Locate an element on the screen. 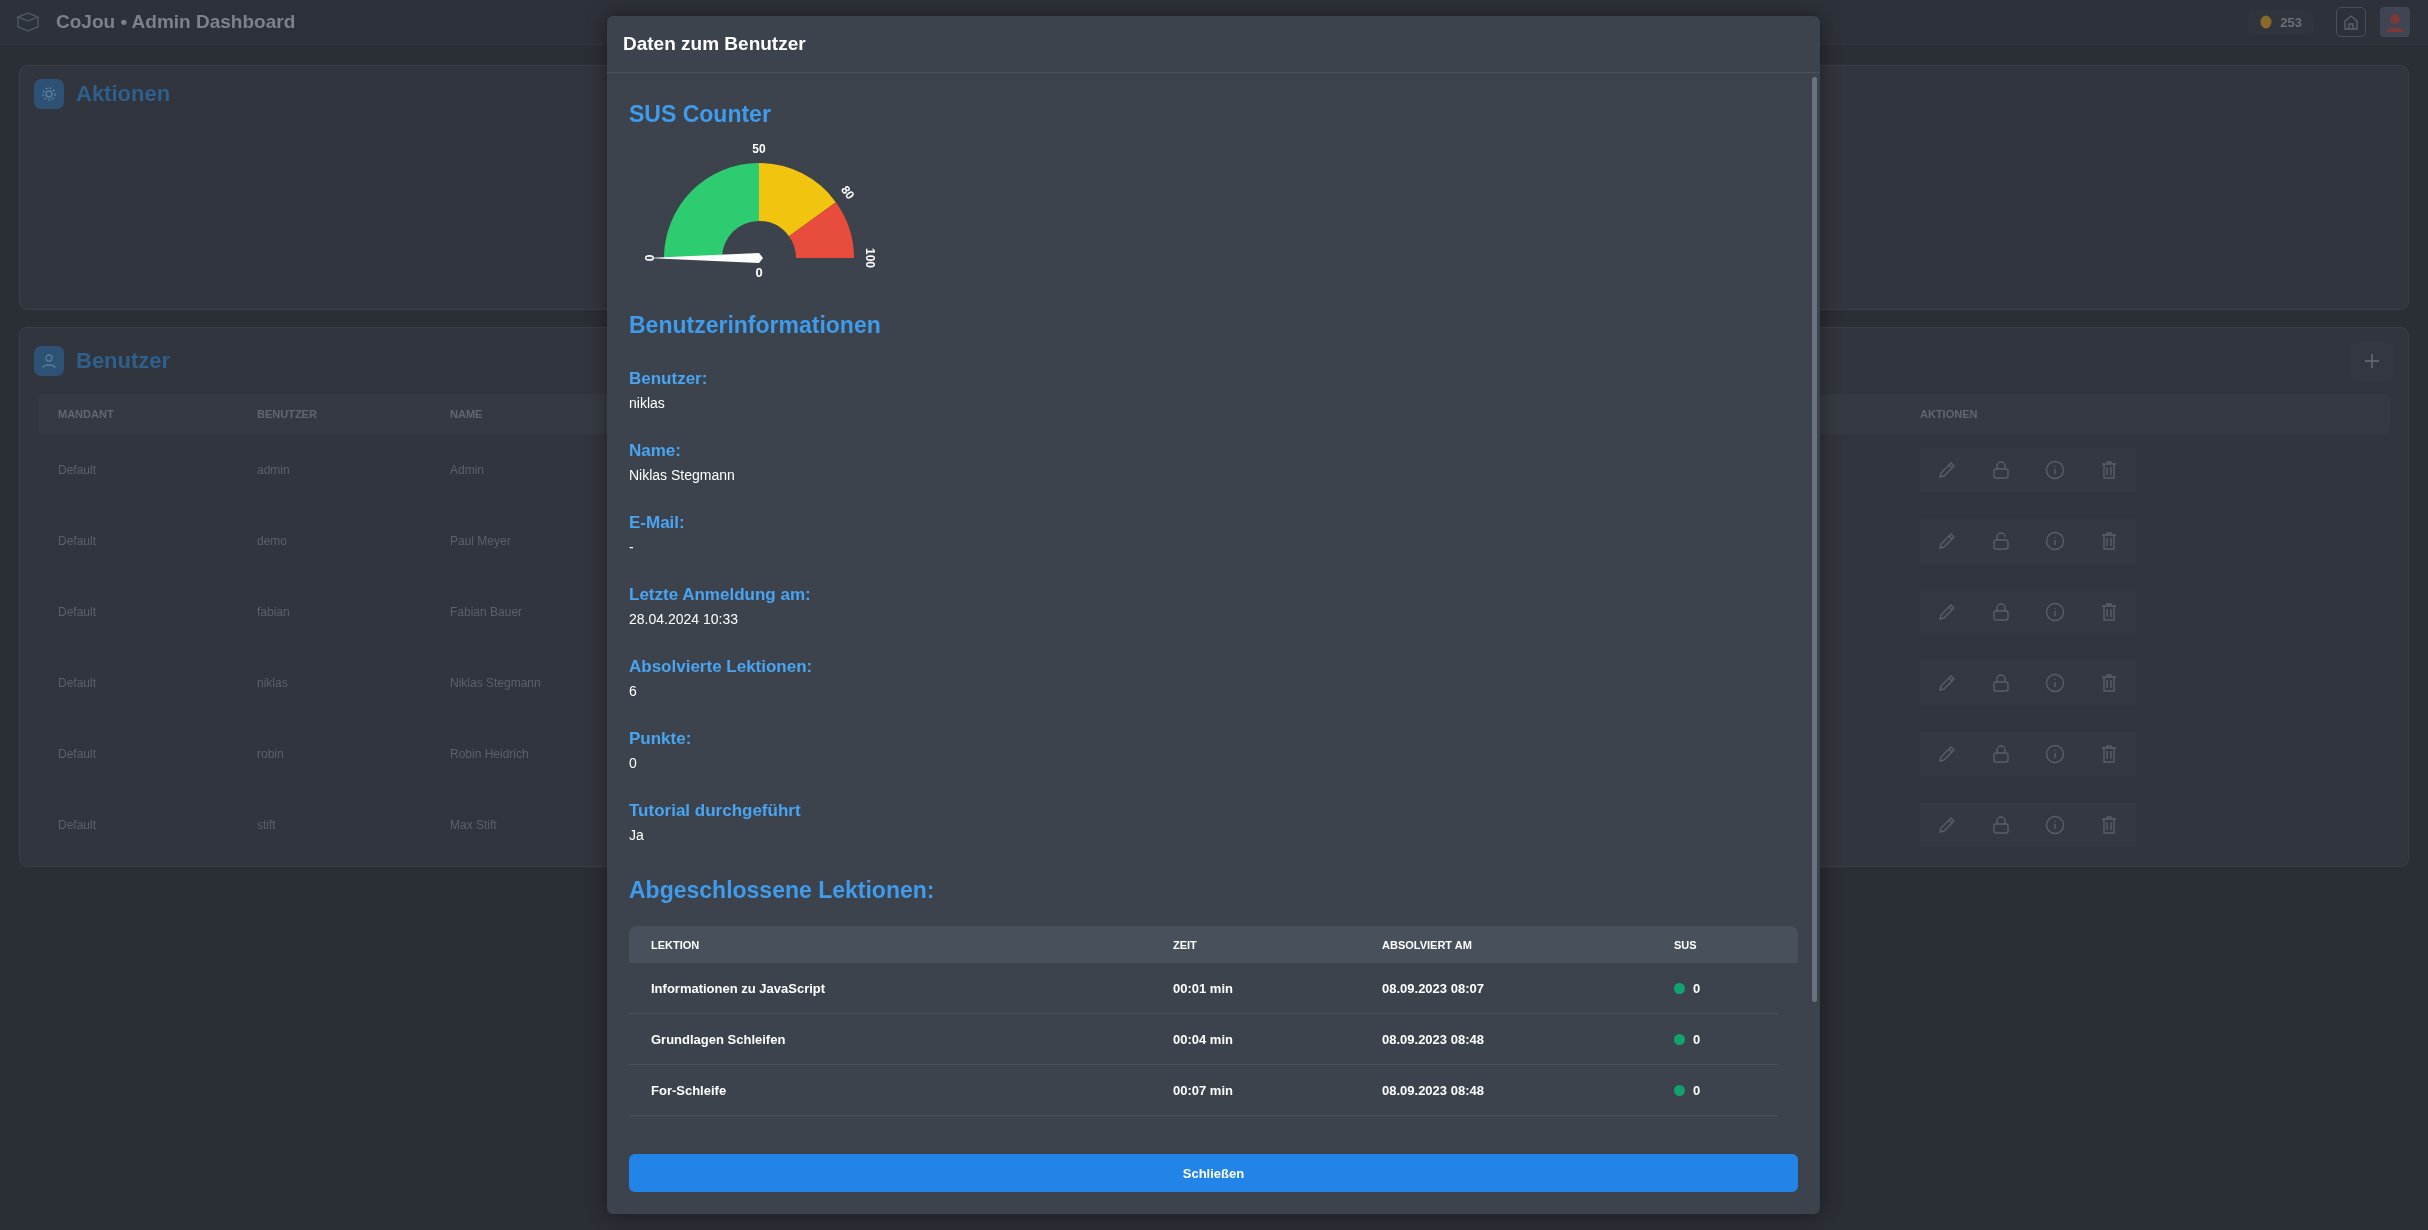  table-cell: Grundlagen Schleifen is located at coordinates (718, 1039).